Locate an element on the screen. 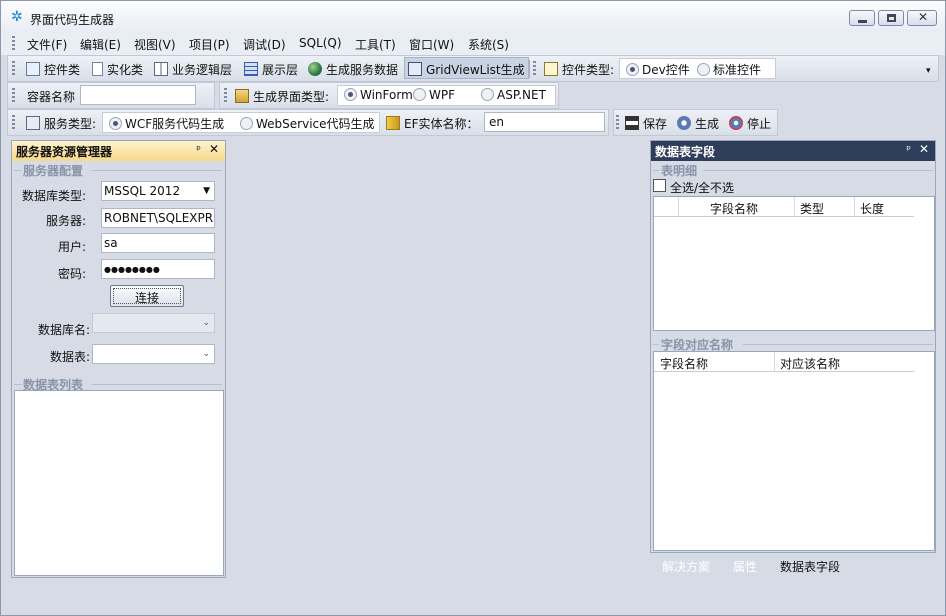 The image size is (946, 616). save-button: 保存 is located at coordinates (646, 123).